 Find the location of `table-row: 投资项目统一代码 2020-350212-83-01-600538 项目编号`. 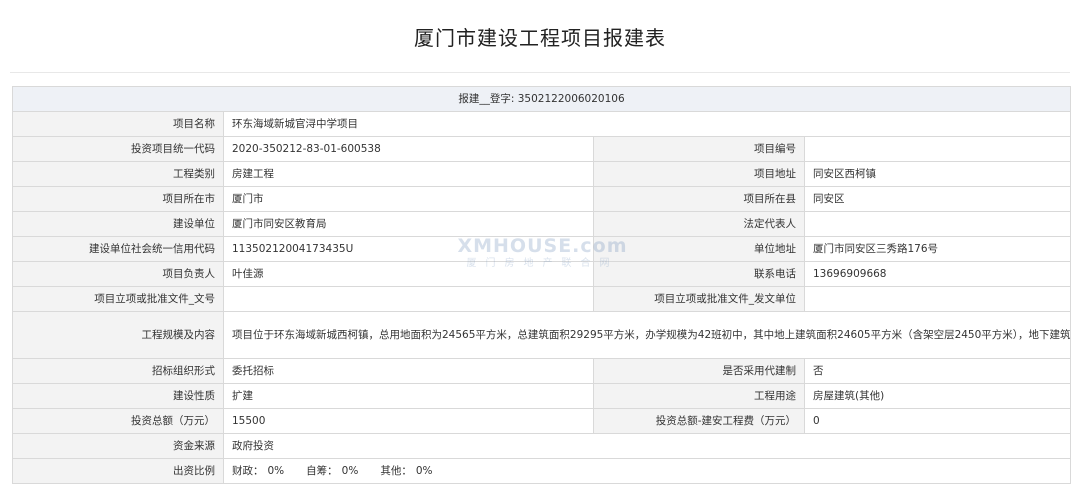

table-row: 投资项目统一代码 2020-350212-83-01-600538 项目编号 is located at coordinates (542, 149).